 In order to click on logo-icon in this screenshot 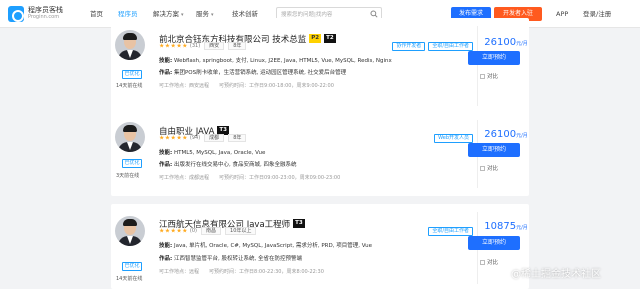, I will do `click(16, 14)`.